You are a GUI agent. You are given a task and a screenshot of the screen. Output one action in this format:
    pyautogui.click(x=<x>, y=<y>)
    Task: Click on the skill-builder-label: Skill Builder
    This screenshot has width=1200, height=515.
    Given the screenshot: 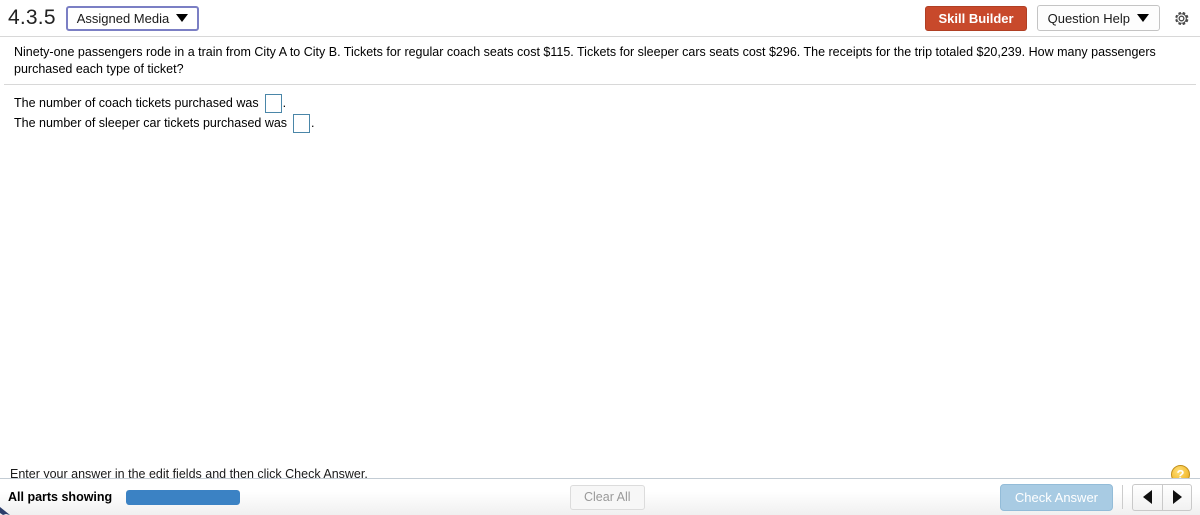 What is the action you would take?
    pyautogui.click(x=976, y=18)
    